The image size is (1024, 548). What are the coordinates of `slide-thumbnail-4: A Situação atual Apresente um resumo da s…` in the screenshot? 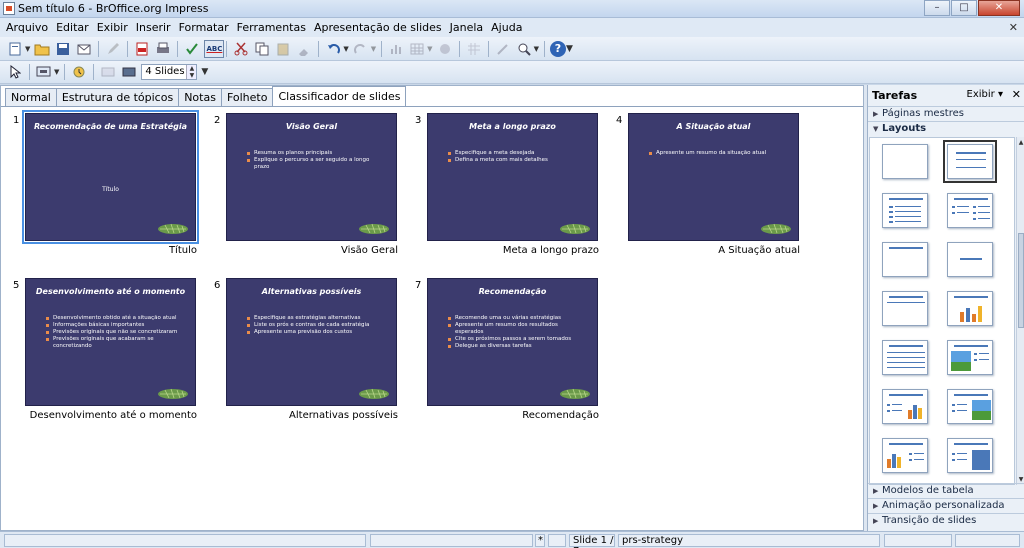 It's located at (713, 177).